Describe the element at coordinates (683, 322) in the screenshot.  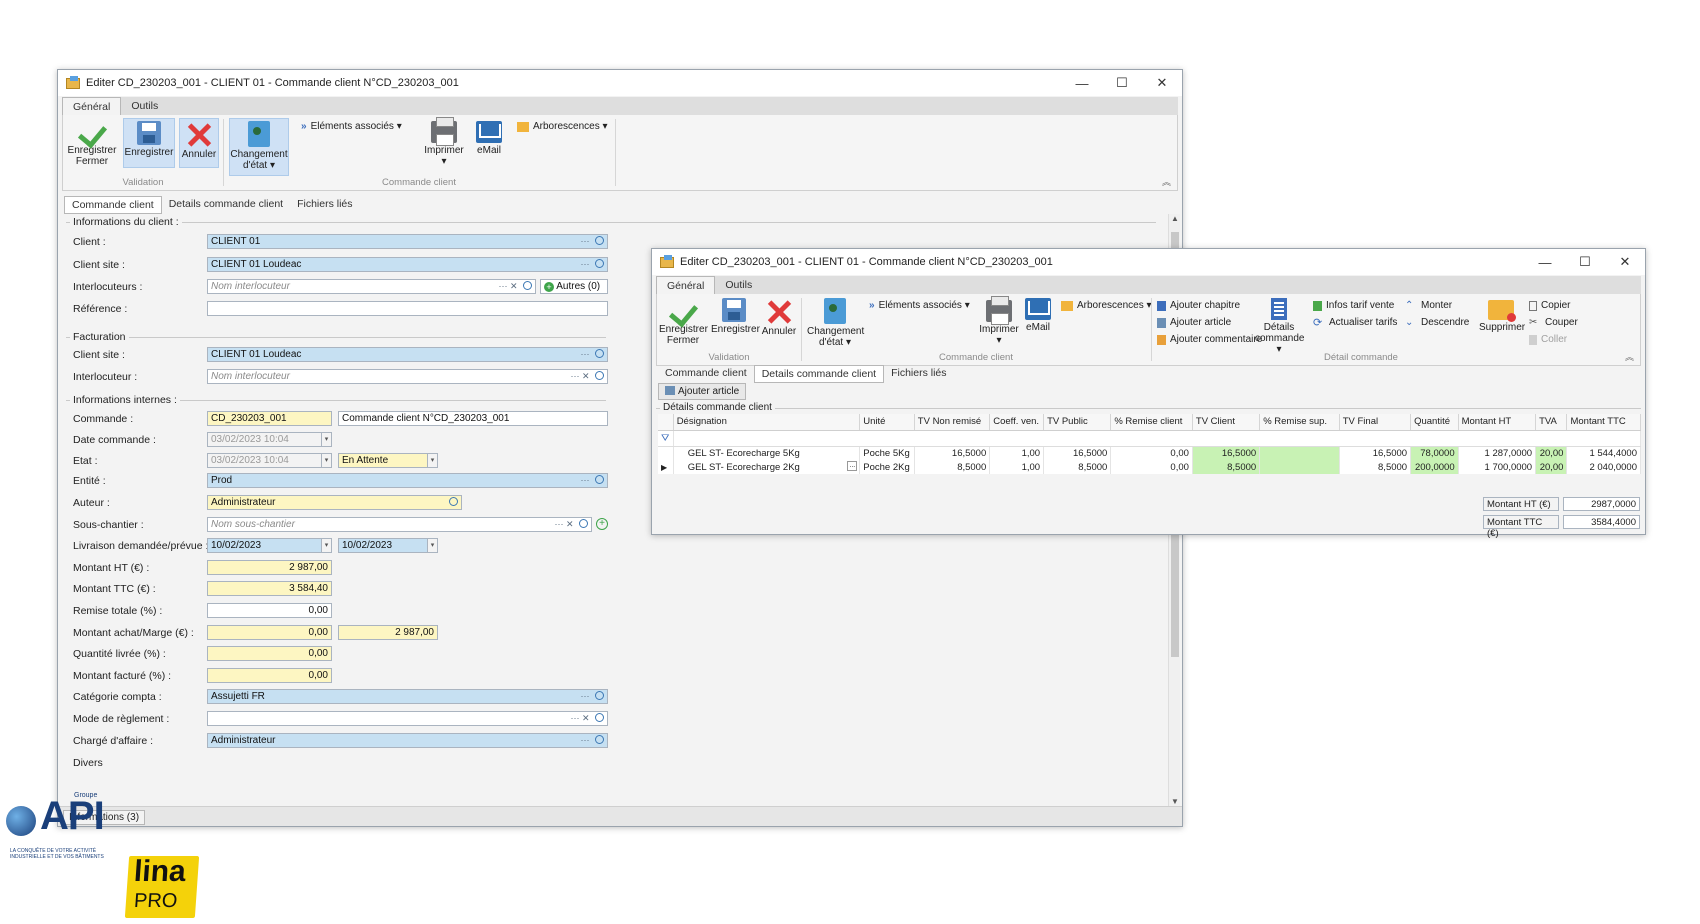
I see `save-close-button: Enregistrer Fermer` at that location.